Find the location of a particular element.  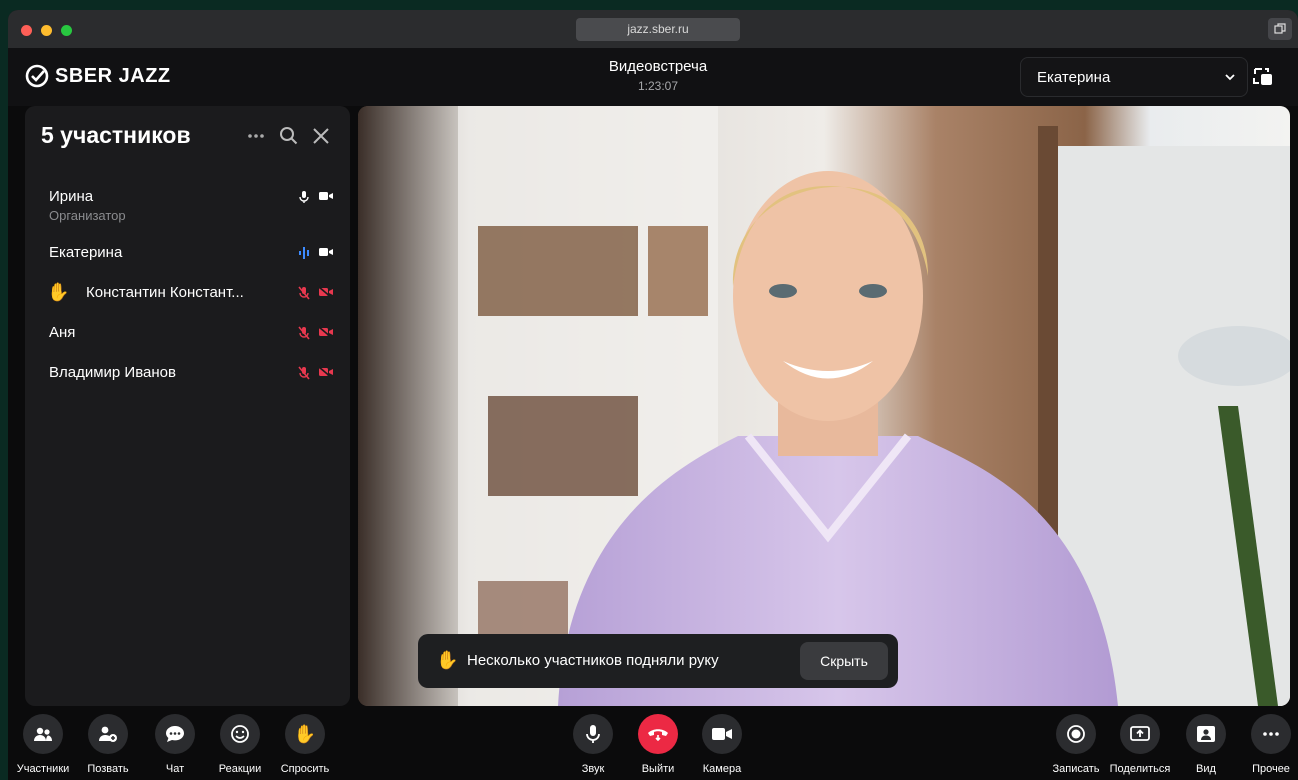

reactions-label: Реакции is located at coordinates (240, 769).